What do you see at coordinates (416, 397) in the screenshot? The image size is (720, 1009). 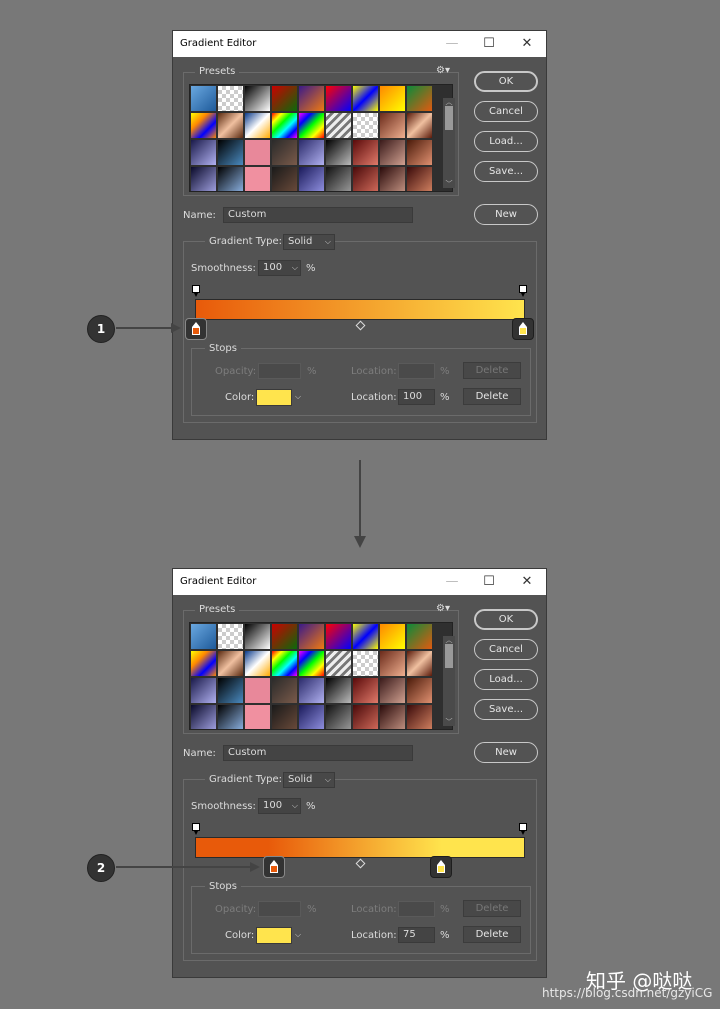 I see `color-location-input: 100` at bounding box center [416, 397].